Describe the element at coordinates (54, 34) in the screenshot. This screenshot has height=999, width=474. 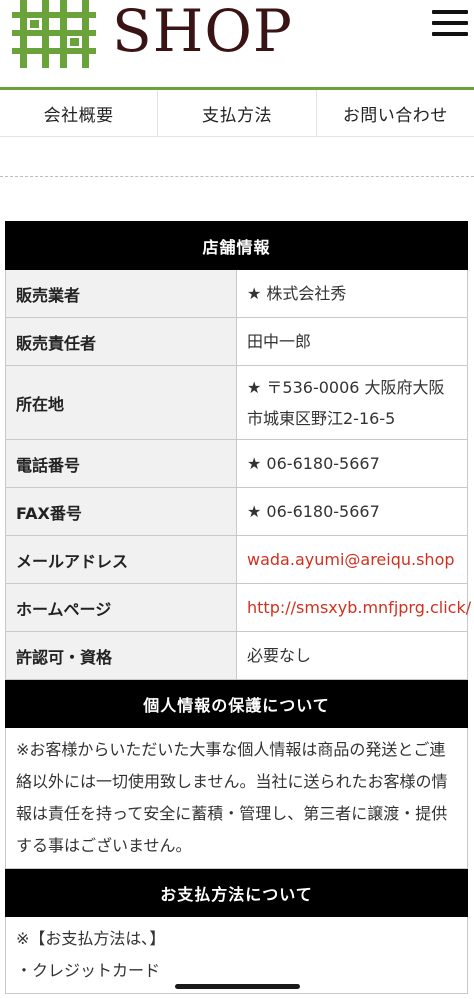
I see `logo-lattice-icon` at that location.